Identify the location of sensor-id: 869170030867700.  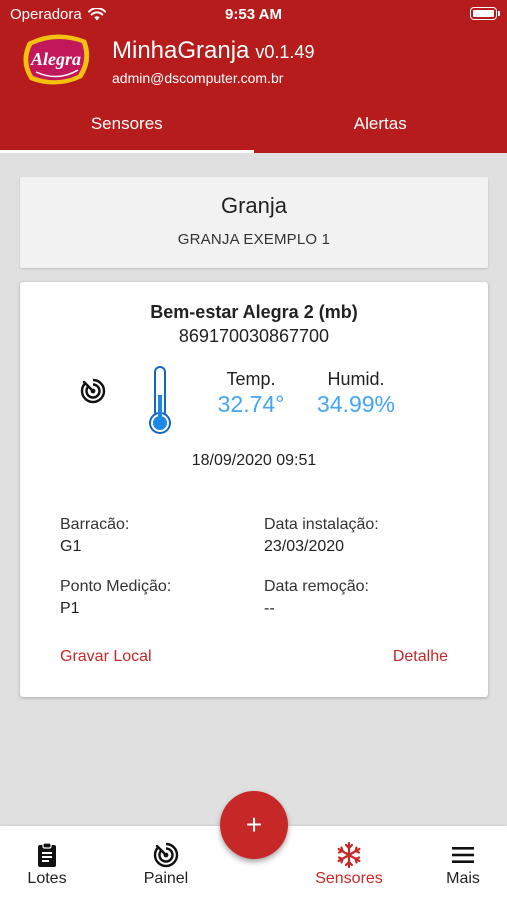
(254, 336).